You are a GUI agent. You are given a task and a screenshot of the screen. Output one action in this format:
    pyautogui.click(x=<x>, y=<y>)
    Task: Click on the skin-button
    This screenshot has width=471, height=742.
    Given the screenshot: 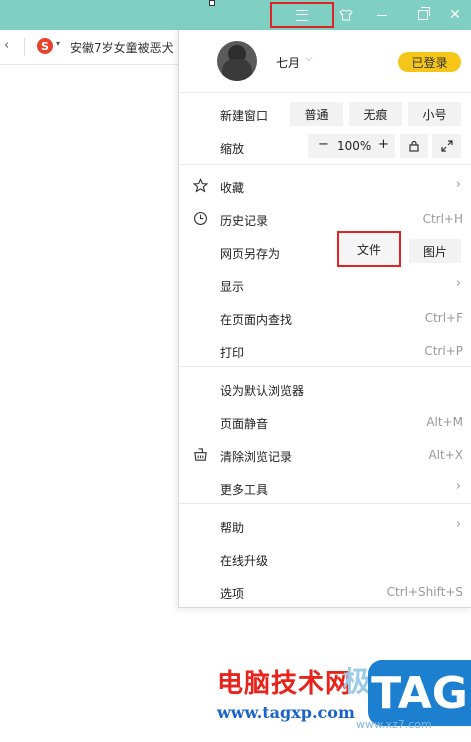 What is the action you would take?
    pyautogui.click(x=346, y=15)
    